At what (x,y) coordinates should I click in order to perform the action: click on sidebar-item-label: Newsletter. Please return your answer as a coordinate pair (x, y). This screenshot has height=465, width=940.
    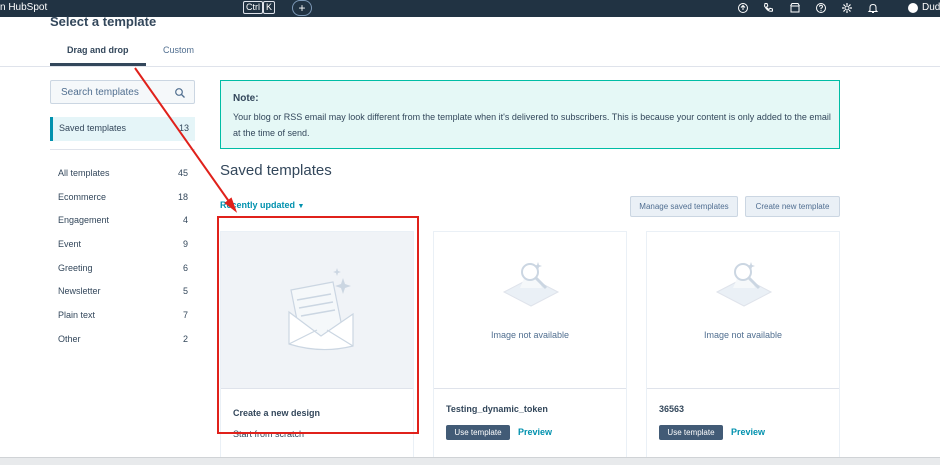
    Looking at the image, I should click on (79, 291).